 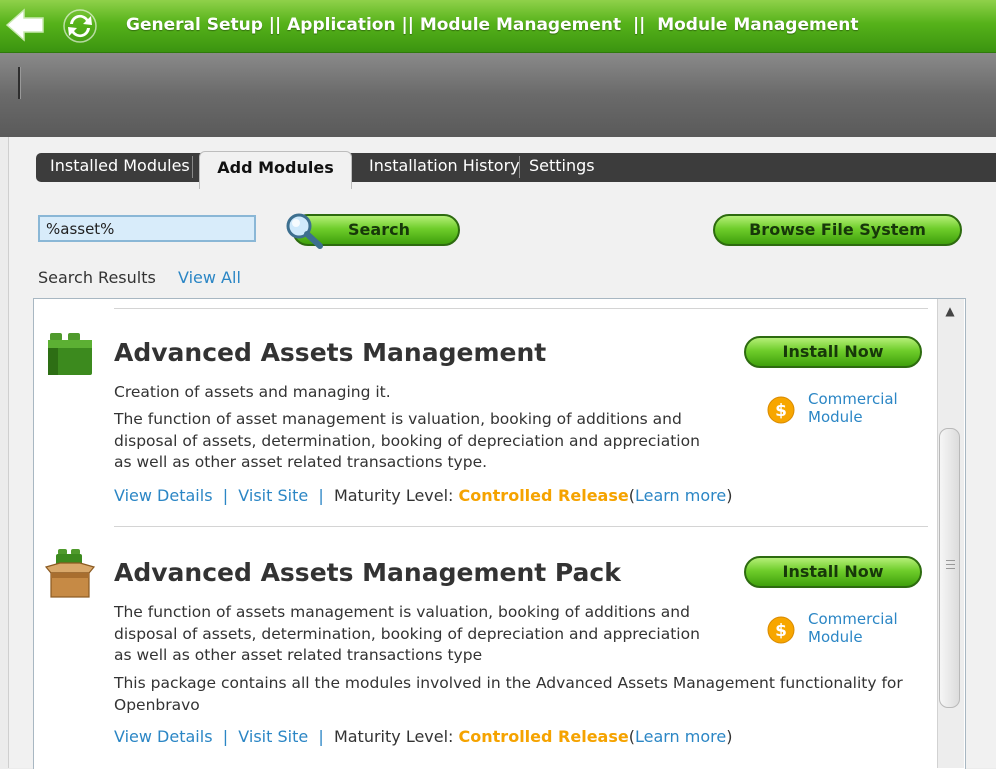 What do you see at coordinates (837, 230) in the screenshot?
I see `browse-file-system-button: Browse File System` at bounding box center [837, 230].